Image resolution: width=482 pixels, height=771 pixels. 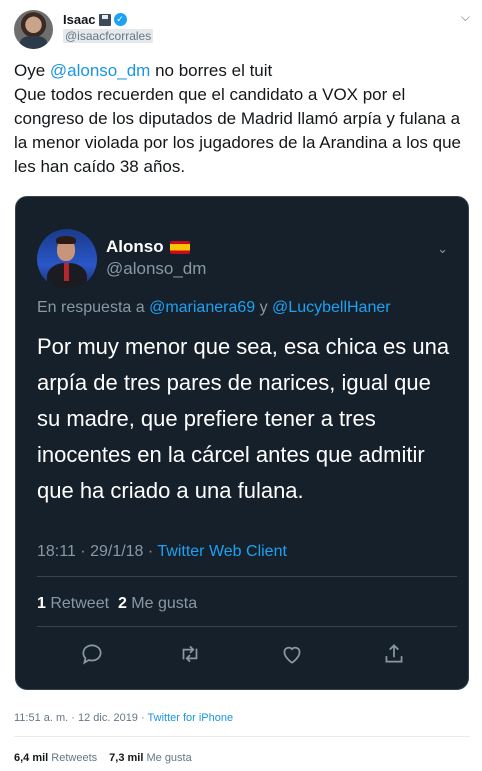 What do you see at coordinates (264, 307) in the screenshot?
I see `reply-and: y` at bounding box center [264, 307].